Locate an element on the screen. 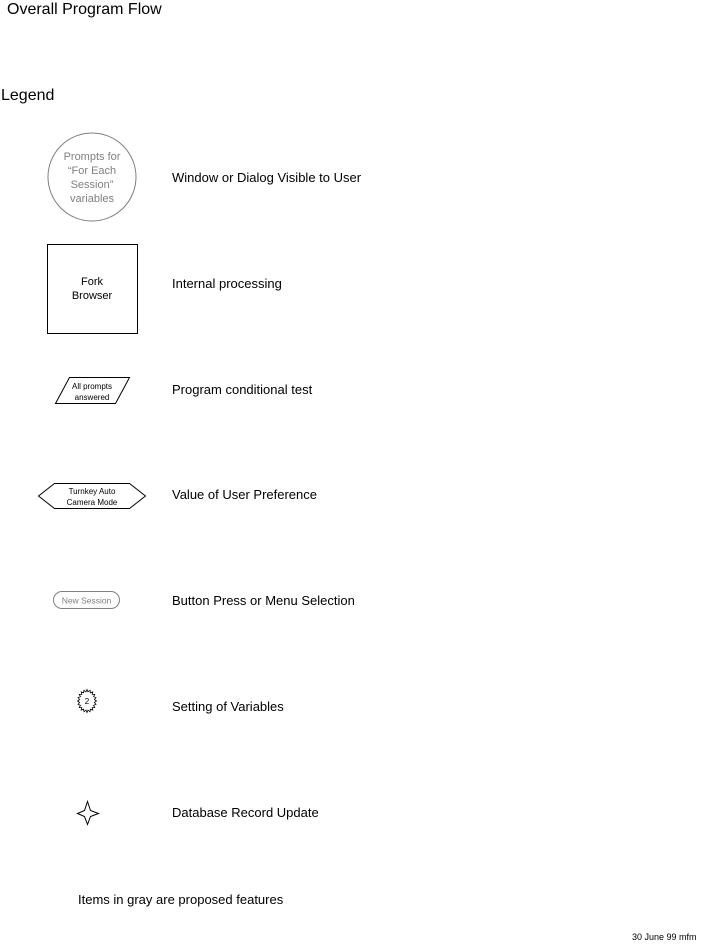 Image resolution: width=702 pixels, height=946 pixels. user-preference-symbol: Turnkey Auto Camera Mode is located at coordinates (92, 496).